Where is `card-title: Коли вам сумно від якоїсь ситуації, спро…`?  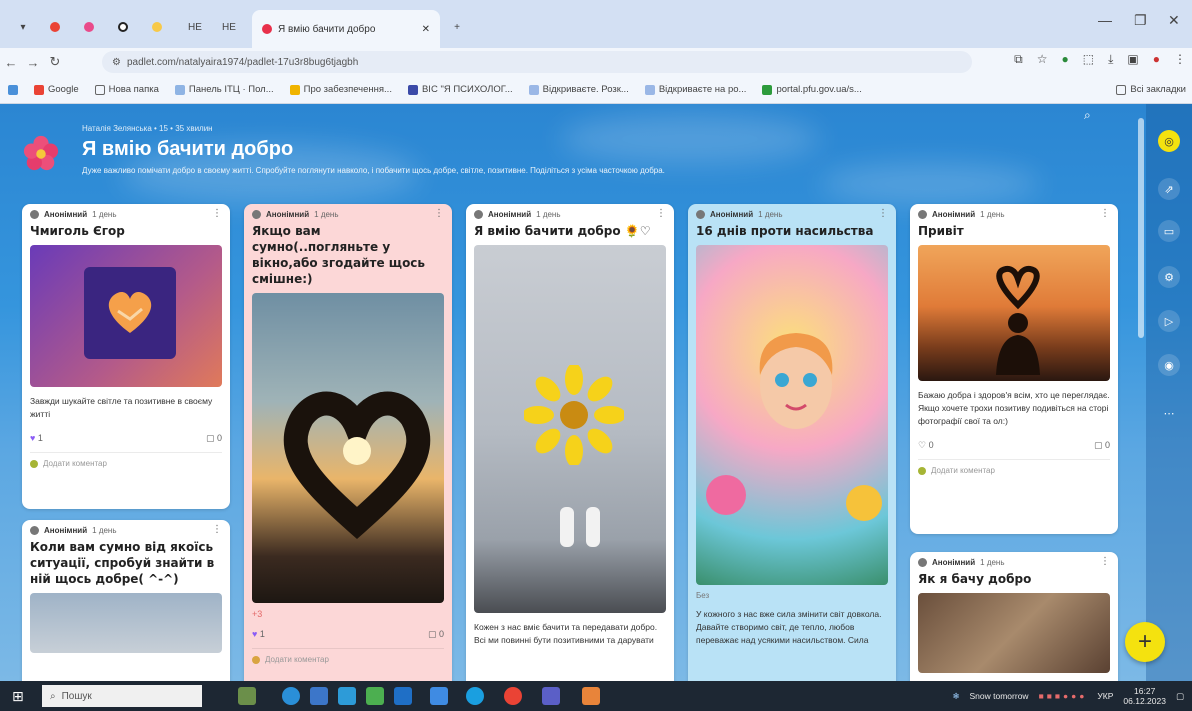
card-title: Коли вам сумно від якоїсь ситуації, спро… is located at coordinates (122, 563).